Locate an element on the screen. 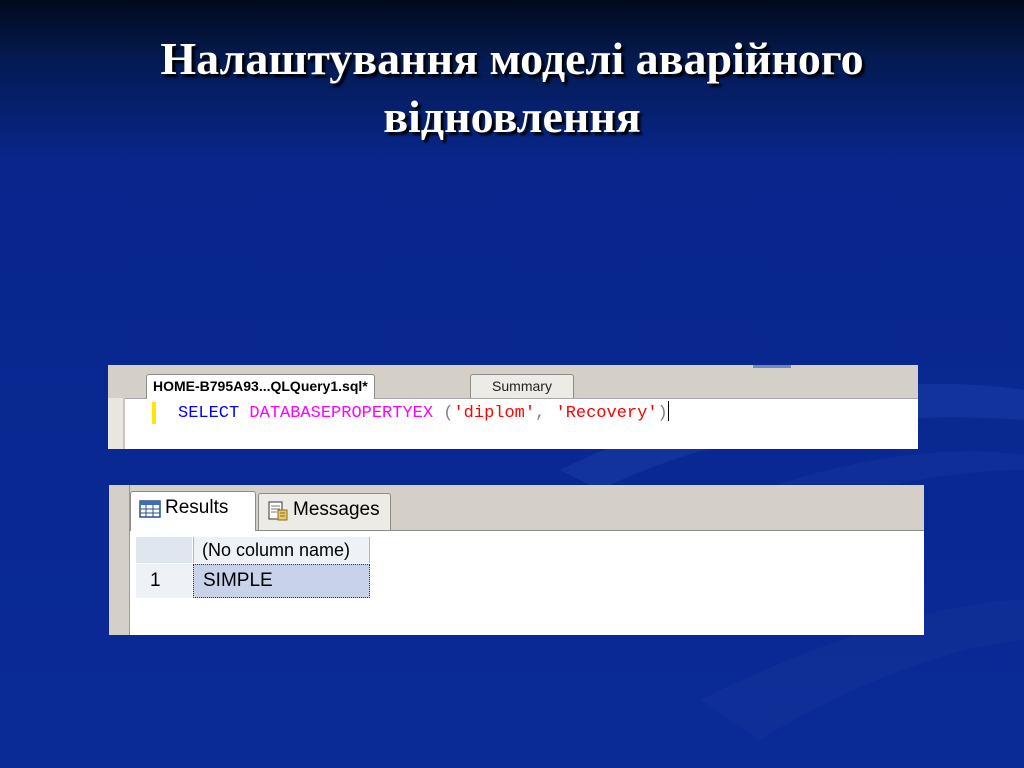  sql-keyword: SELECT is located at coordinates (209, 413).